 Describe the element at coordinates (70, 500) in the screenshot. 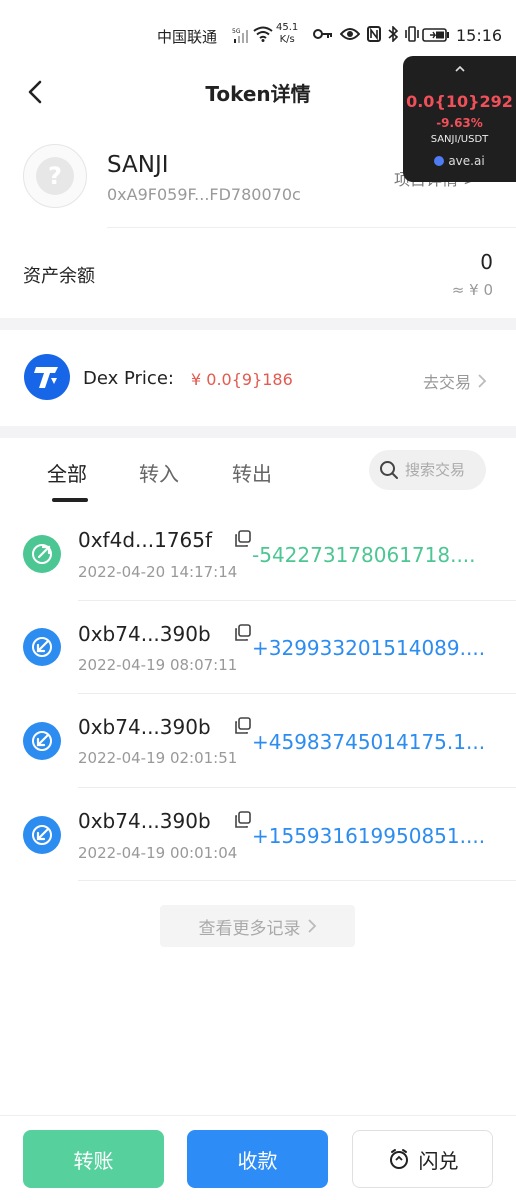

I see `active-tab-indicator` at that location.